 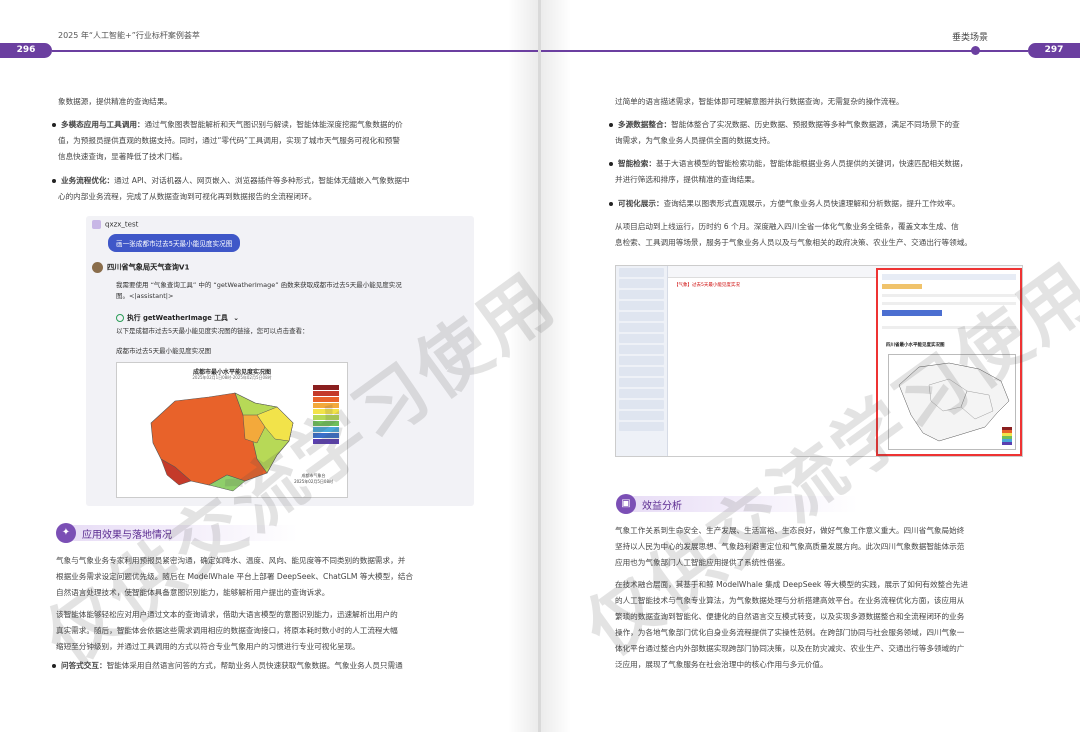 What do you see at coordinates (702, 562) in the screenshot?
I see `paragraph2-line3: 应用也为气象部门人工智能应用提供了系统性借鉴。` at bounding box center [702, 562].